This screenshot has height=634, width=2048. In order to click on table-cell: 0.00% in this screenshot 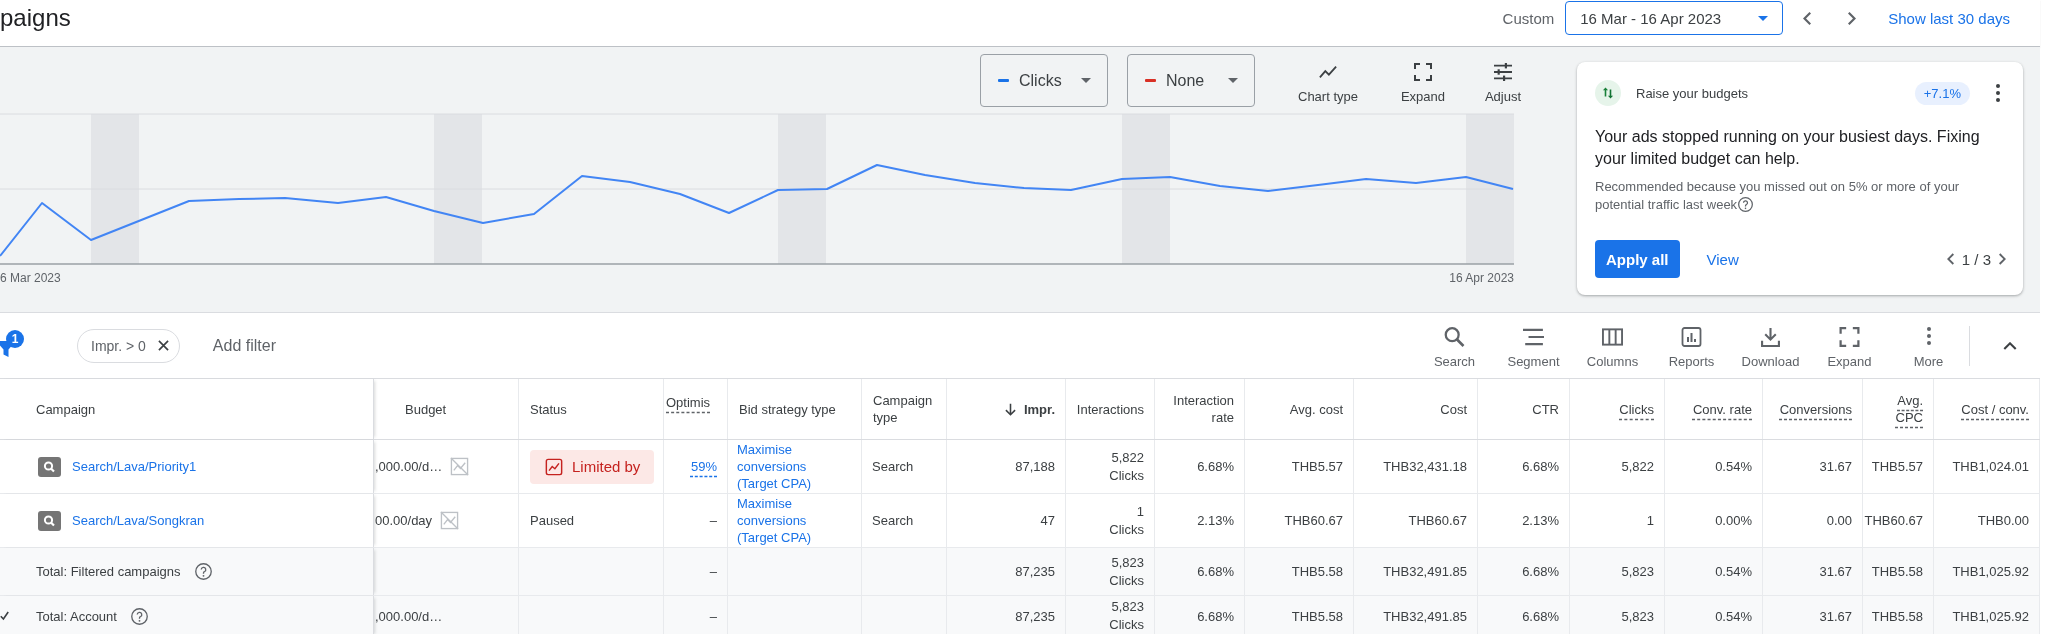, I will do `click(1714, 520)`.